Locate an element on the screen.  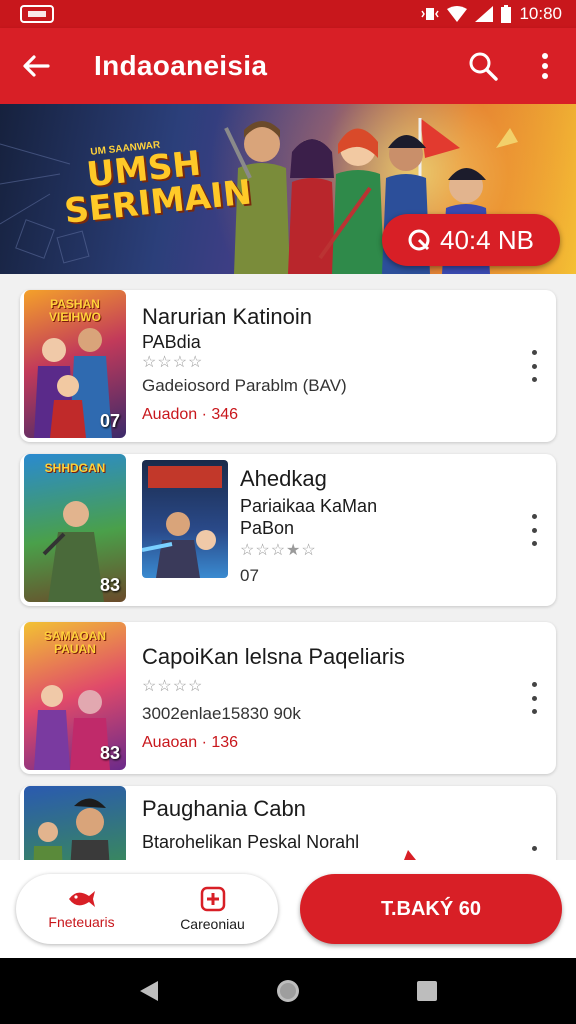
category-button: Careoniau is located at coordinates (212, 909).